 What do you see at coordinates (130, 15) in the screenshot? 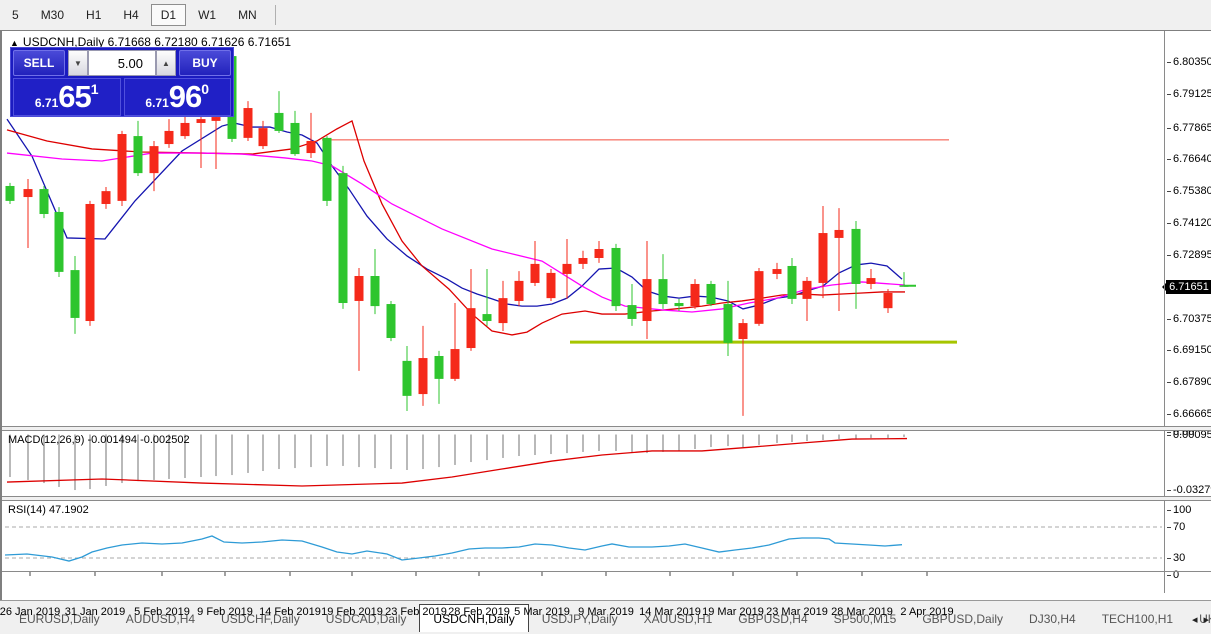
I see `timeframe-button-h4: H4` at bounding box center [130, 15].